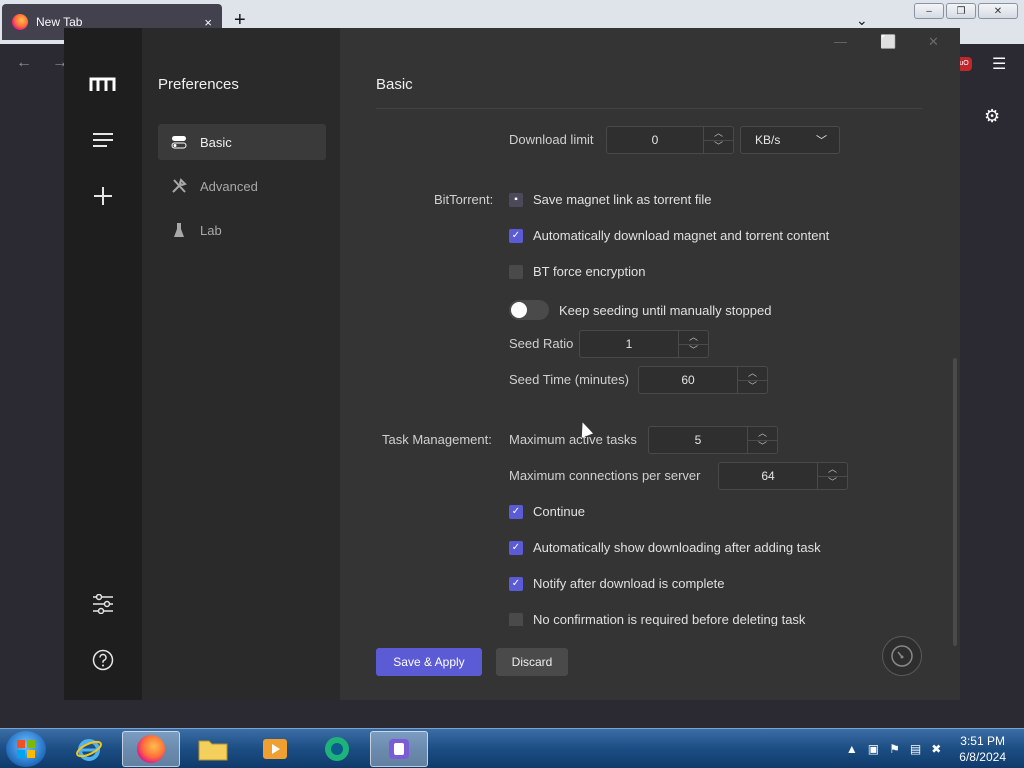 The height and width of the screenshot is (768, 1024). I want to click on menu-item-lab: Lab, so click(242, 230).